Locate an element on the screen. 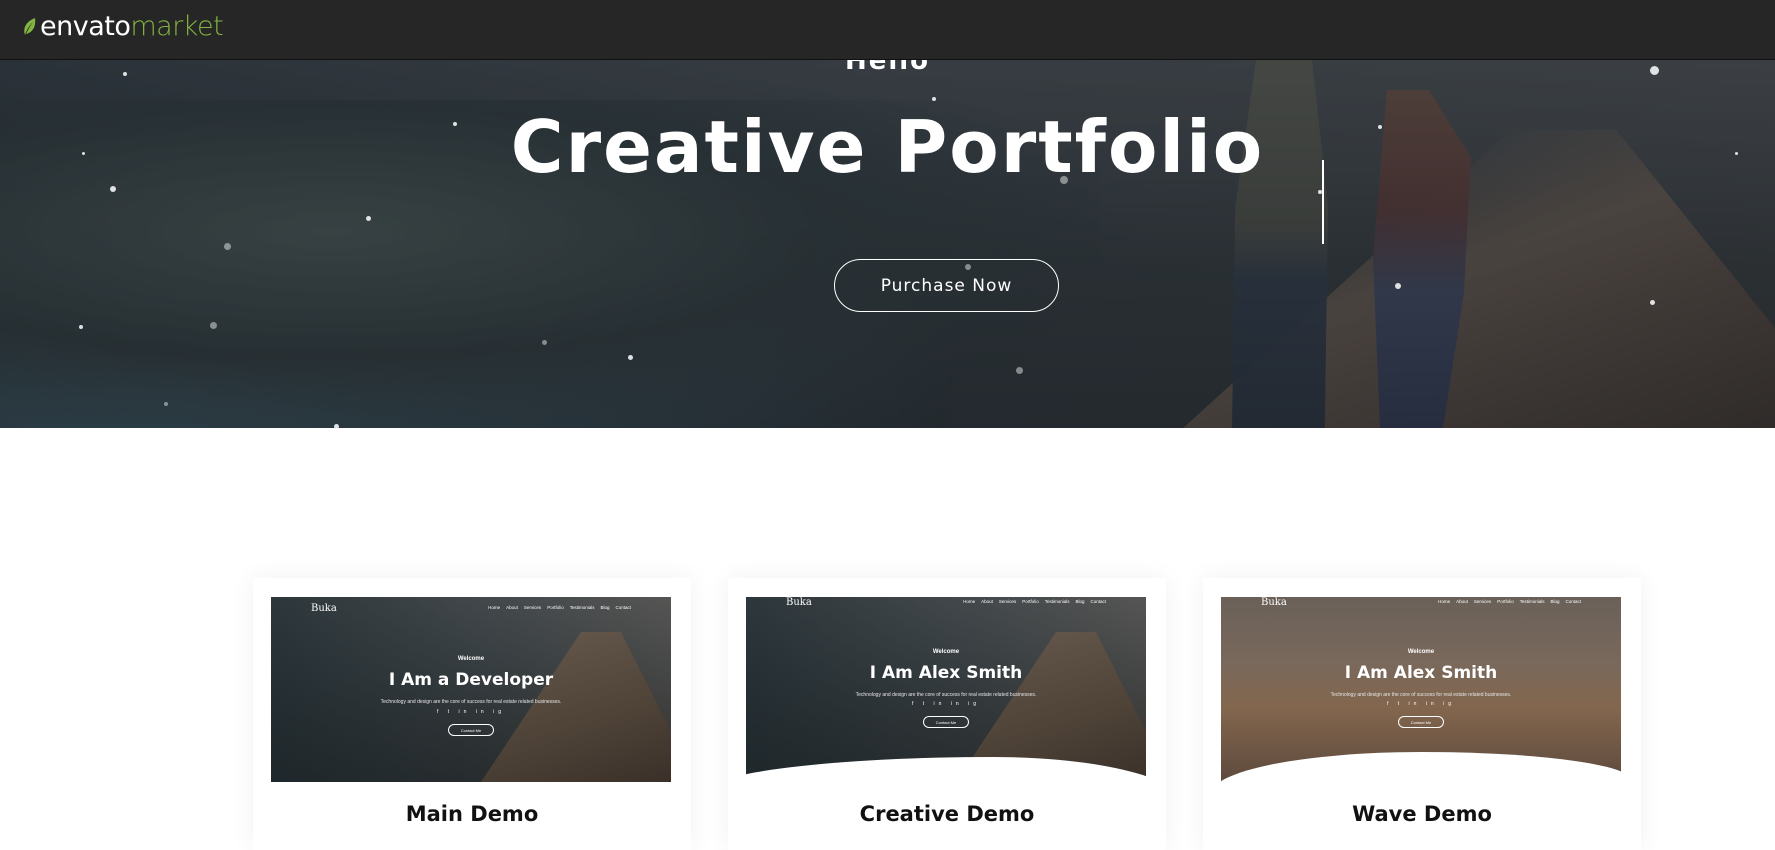 The height and width of the screenshot is (850, 1775). demo-label: Wave Demo is located at coordinates (1422, 814).